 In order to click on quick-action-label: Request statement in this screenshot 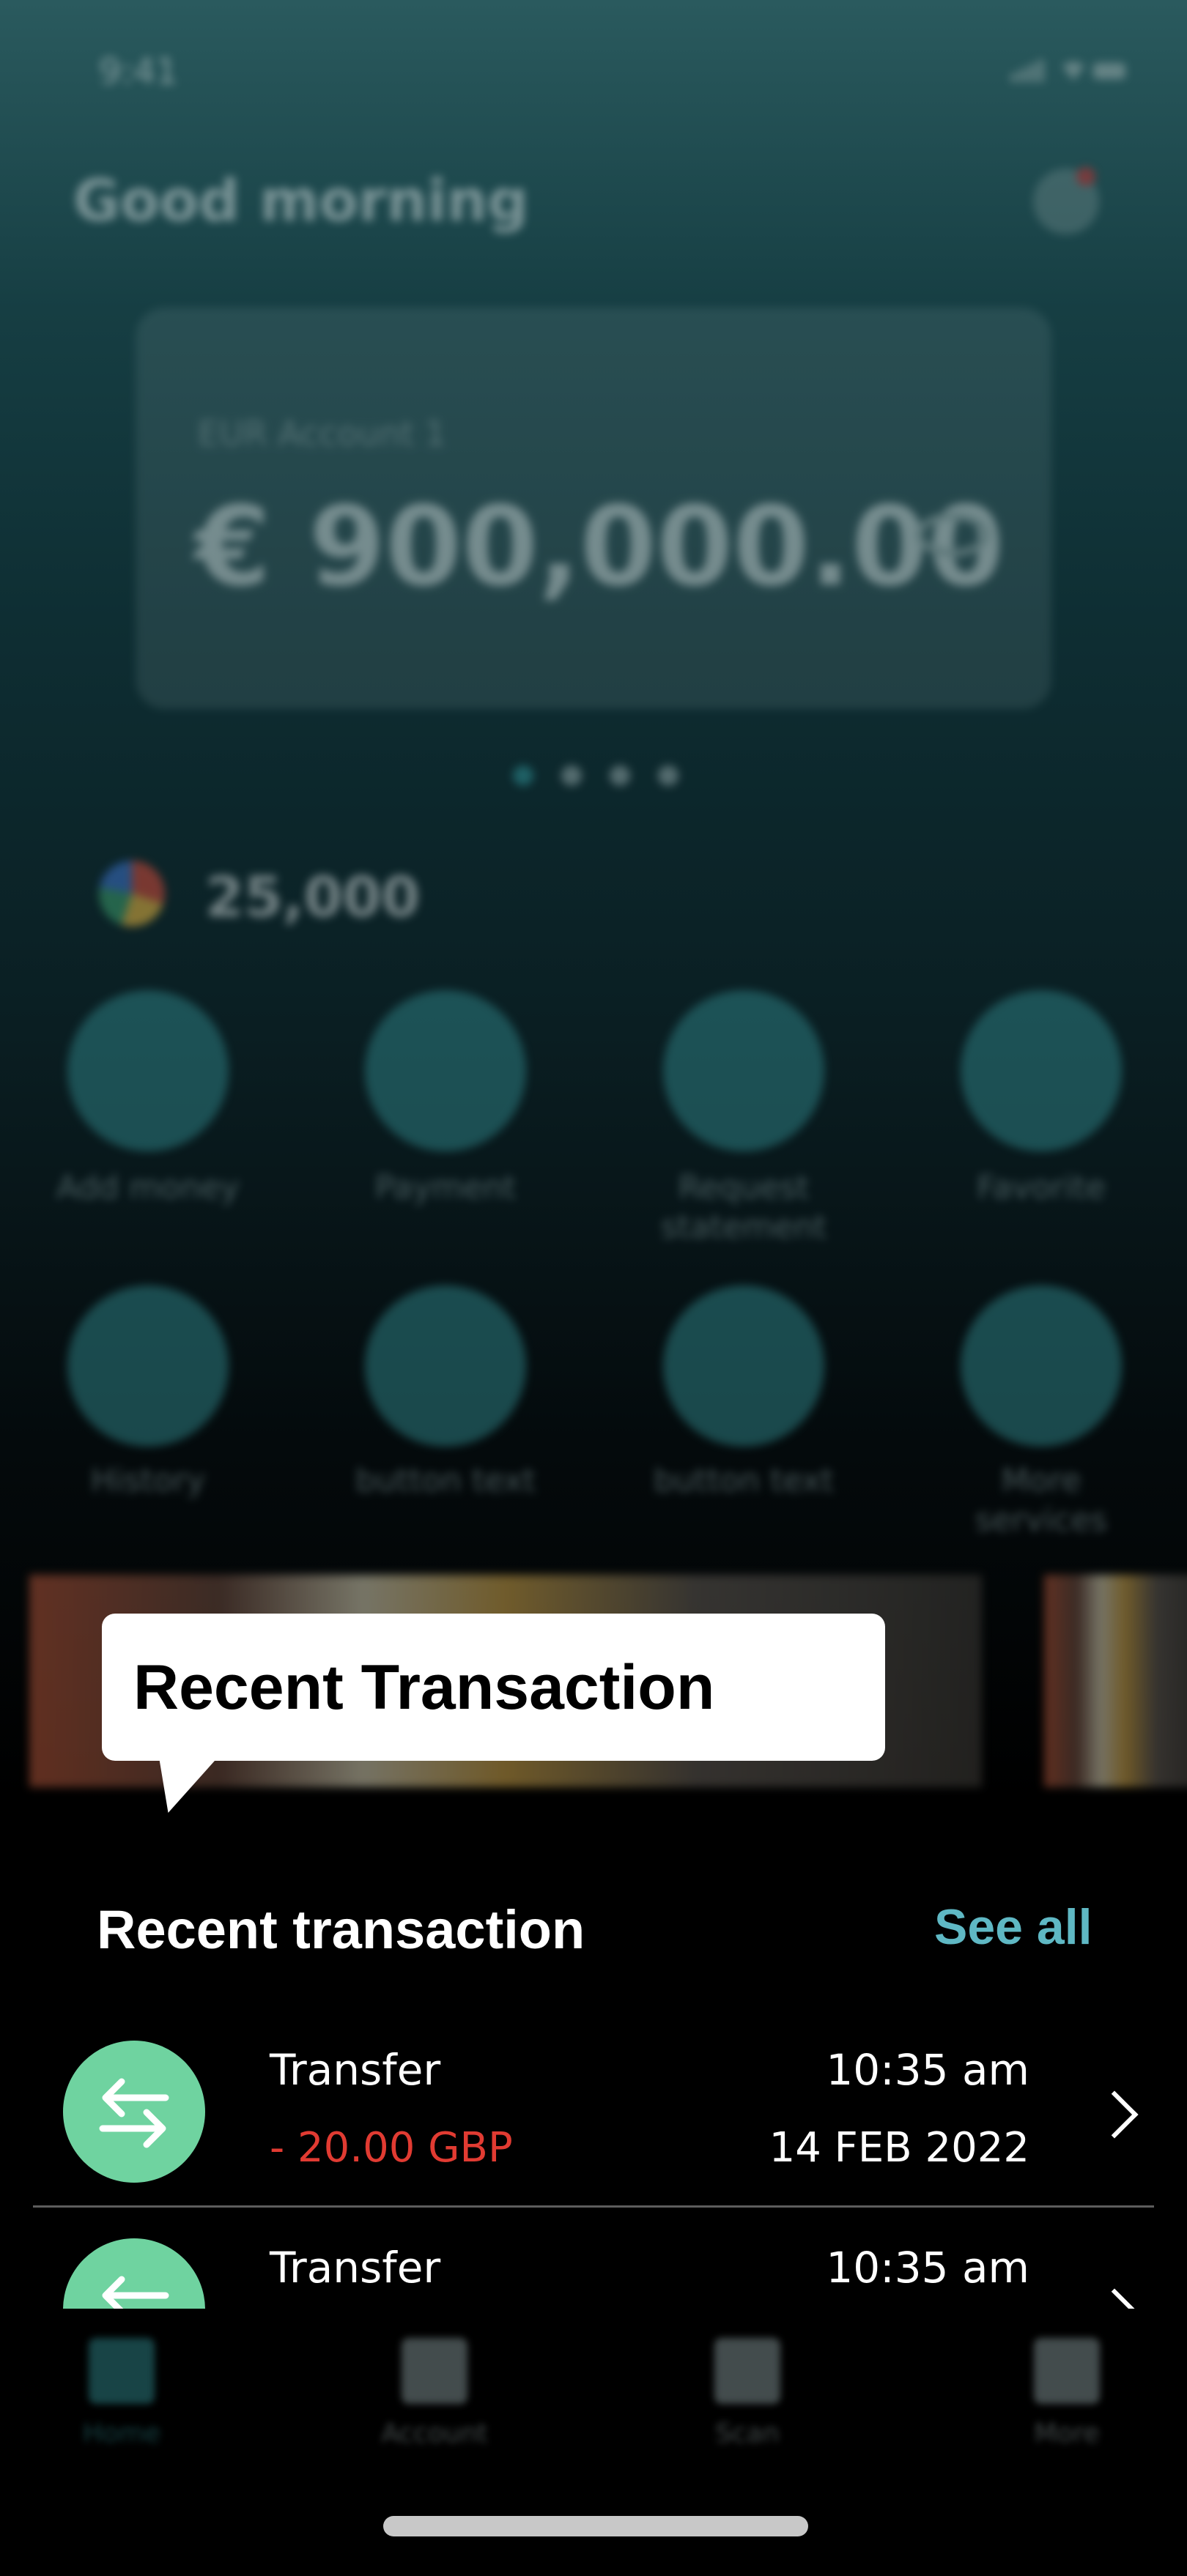, I will do `click(744, 1207)`.